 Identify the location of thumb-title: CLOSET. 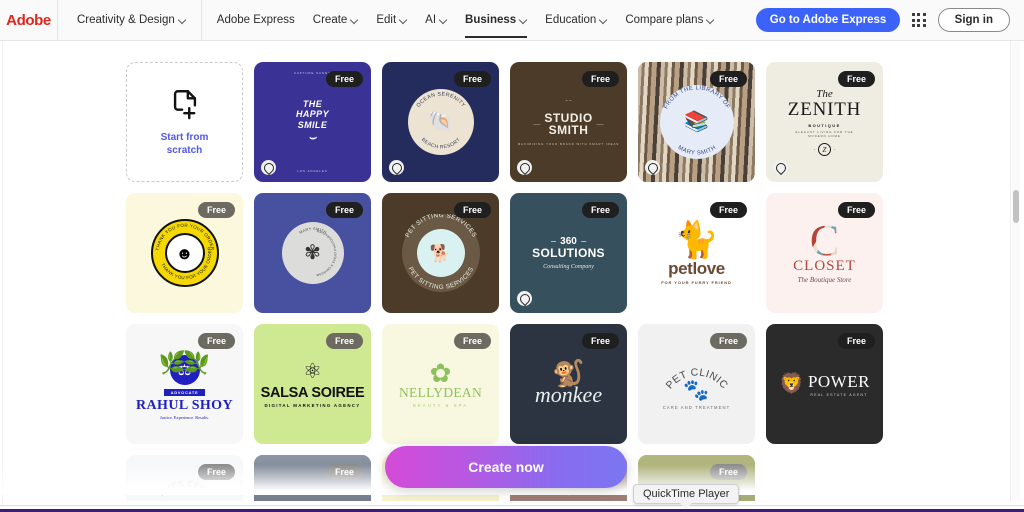
(824, 265).